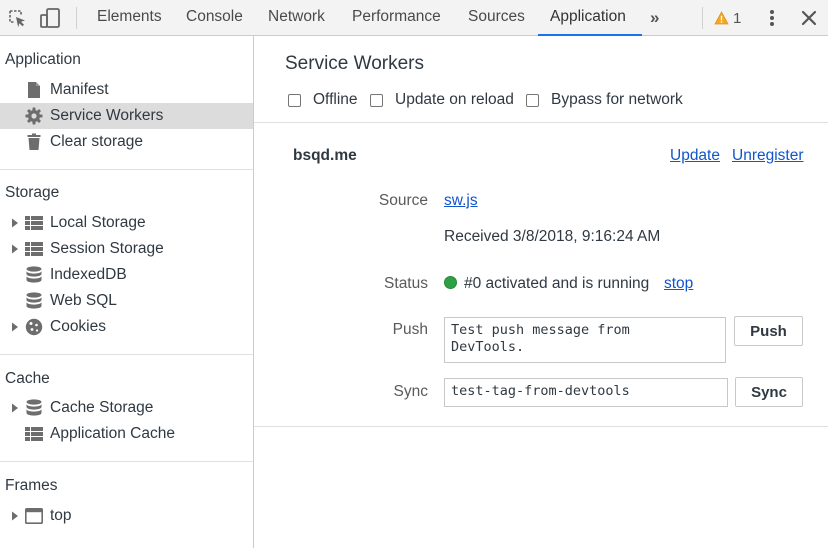  I want to click on kebab-menu-icon, so click(772, 18).